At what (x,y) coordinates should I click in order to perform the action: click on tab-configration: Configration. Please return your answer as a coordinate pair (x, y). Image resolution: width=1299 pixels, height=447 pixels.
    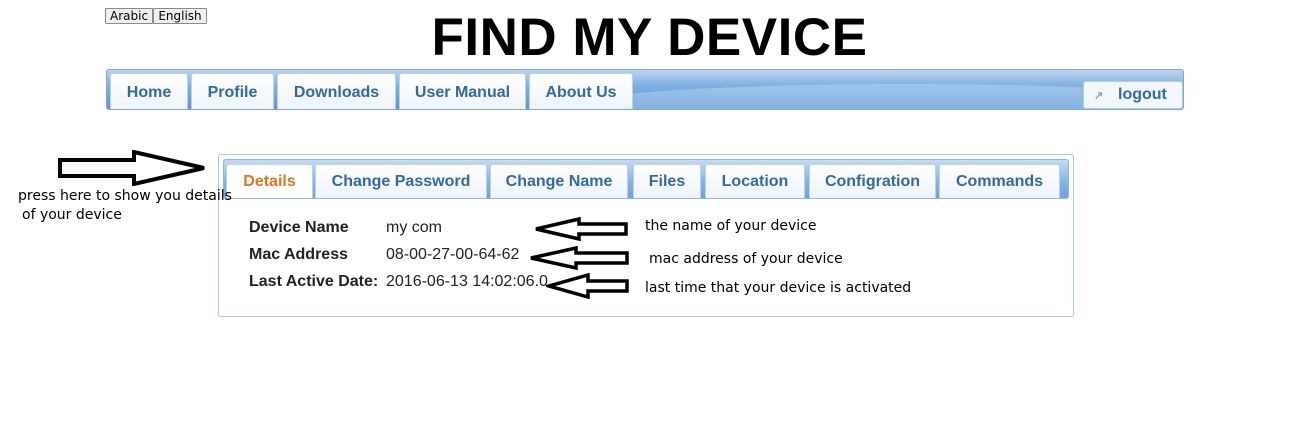
    Looking at the image, I should click on (872, 181).